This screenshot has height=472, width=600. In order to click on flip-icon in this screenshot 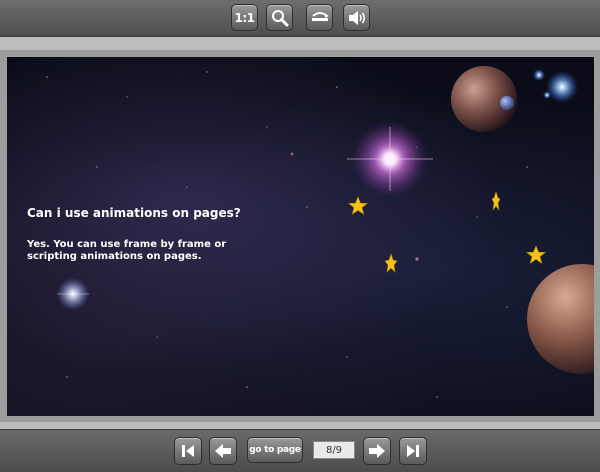, I will do `click(320, 16)`.